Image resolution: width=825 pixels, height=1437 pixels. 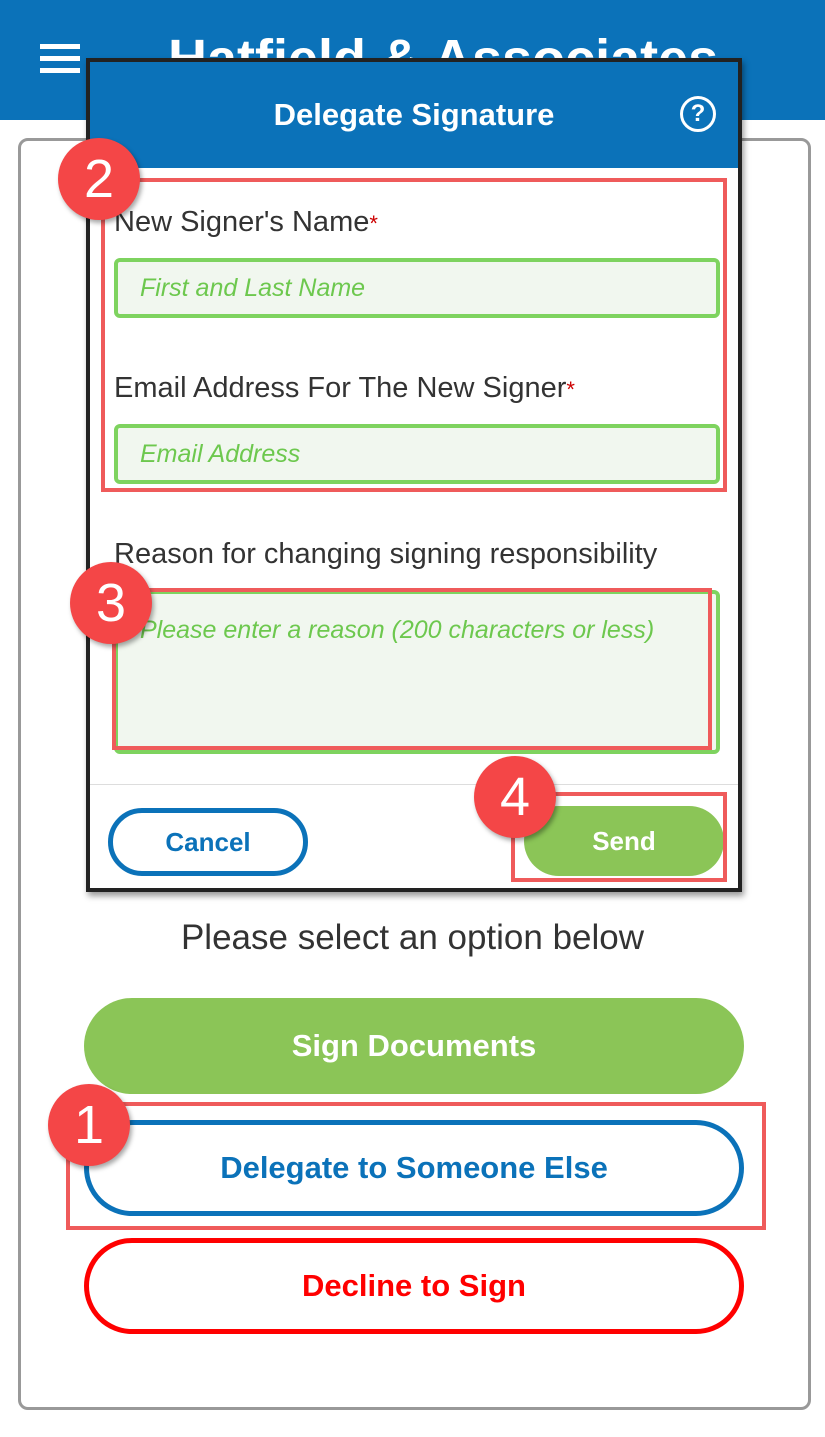 I want to click on step-badge-1: 1, so click(x=89, y=1125).